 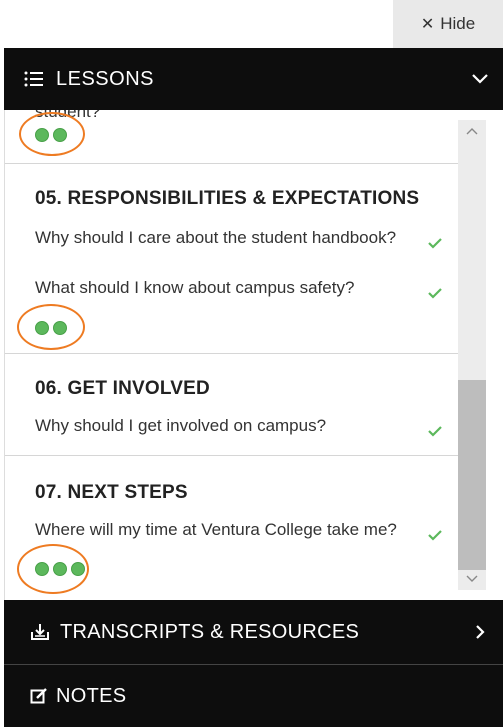 What do you see at coordinates (232, 137) in the screenshot?
I see `previous-lesson-fragment: student?` at bounding box center [232, 137].